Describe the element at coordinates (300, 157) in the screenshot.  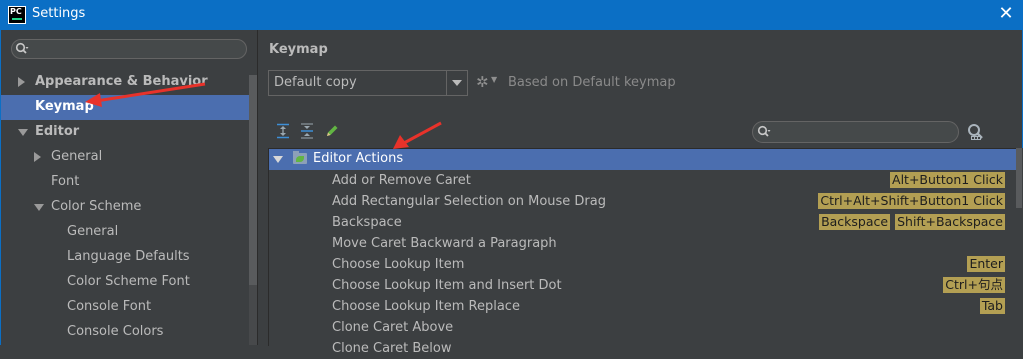
I see `folder-icon` at that location.